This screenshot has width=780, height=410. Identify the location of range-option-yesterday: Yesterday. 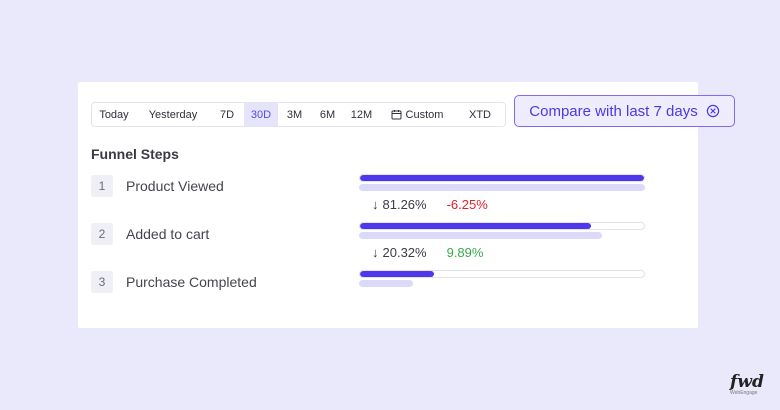
(173, 114).